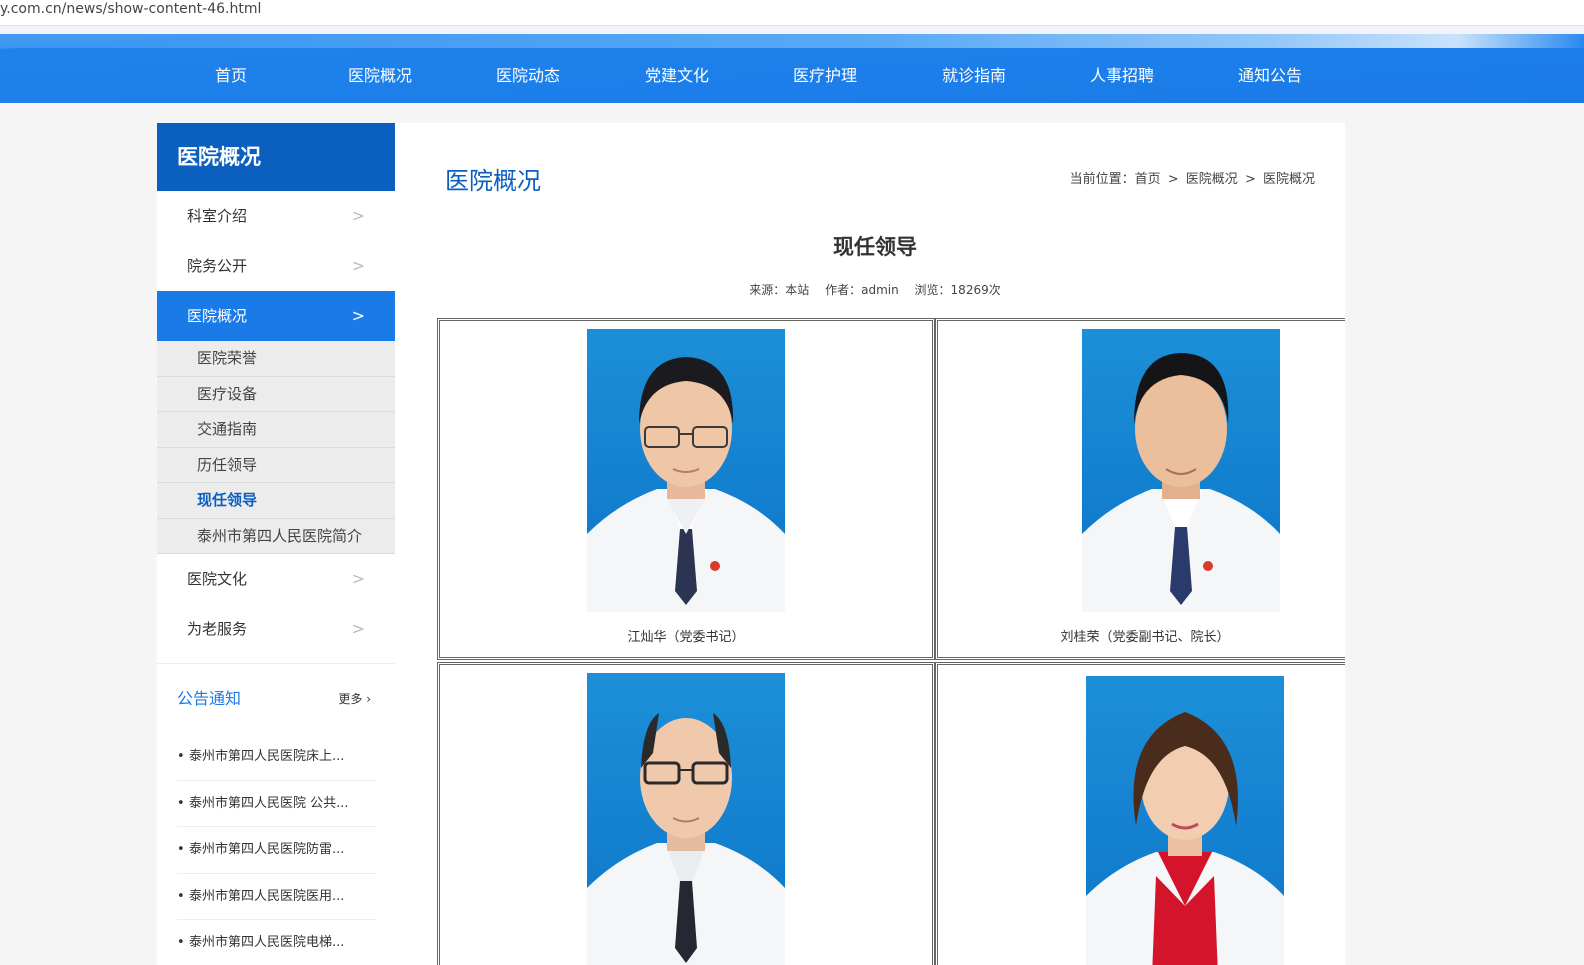  I want to click on sidebar-item-elder-service: 为老服务 >, so click(276, 629).